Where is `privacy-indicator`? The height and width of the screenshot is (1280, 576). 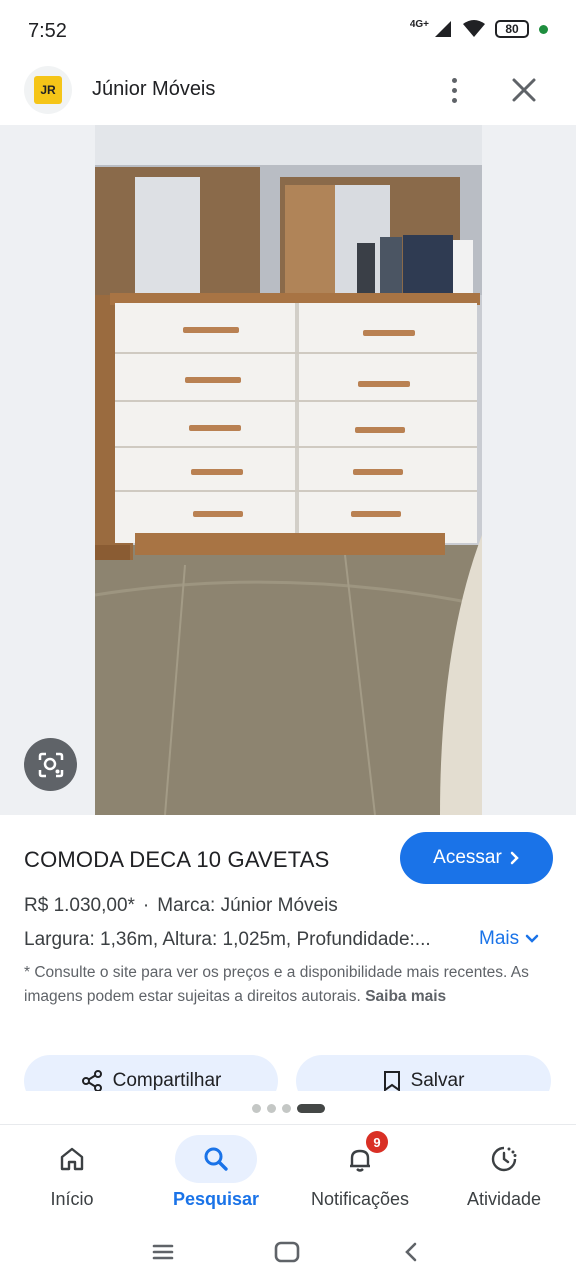 privacy-indicator is located at coordinates (543, 29).